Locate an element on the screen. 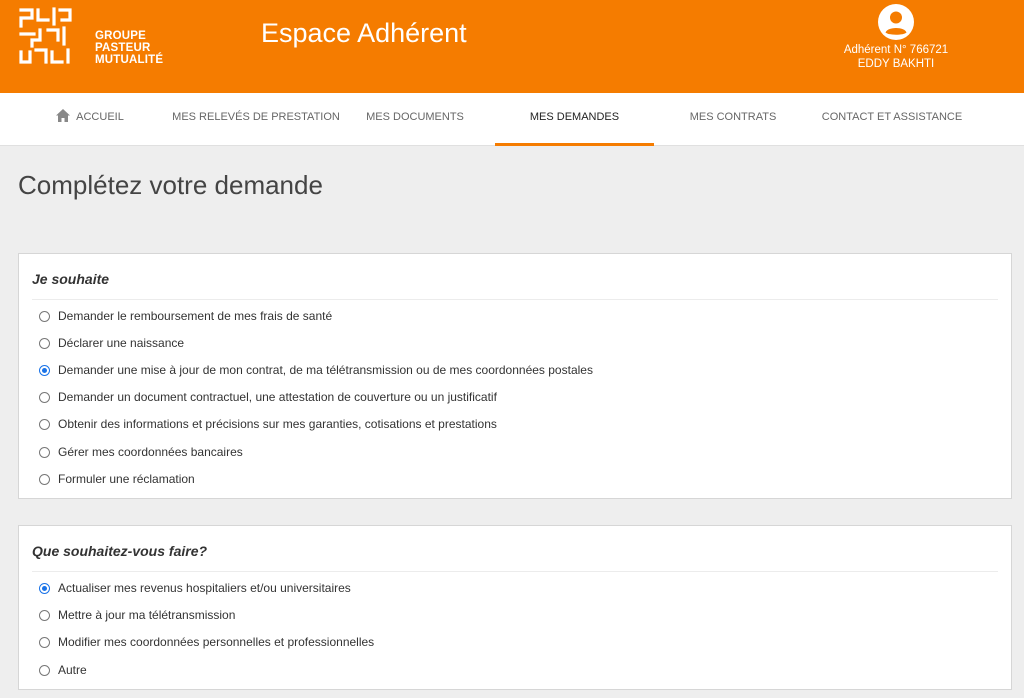 This screenshot has height=698, width=1024. groupe-pasteur-mutualite-logo: GROUPE PASTEUR MUTUALITÉ is located at coordinates (90, 37).